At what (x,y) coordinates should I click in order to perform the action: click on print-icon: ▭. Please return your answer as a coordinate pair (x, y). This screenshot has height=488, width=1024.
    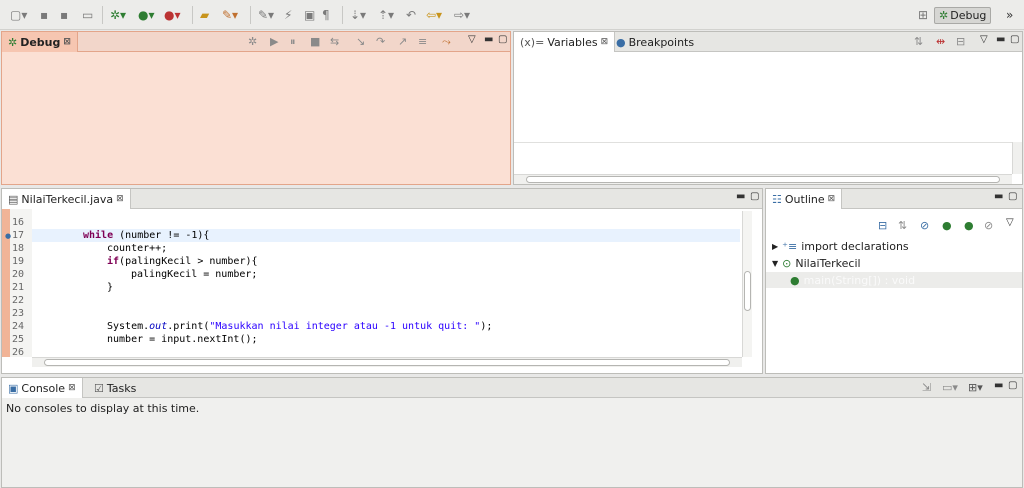
    Looking at the image, I should click on (87, 15).